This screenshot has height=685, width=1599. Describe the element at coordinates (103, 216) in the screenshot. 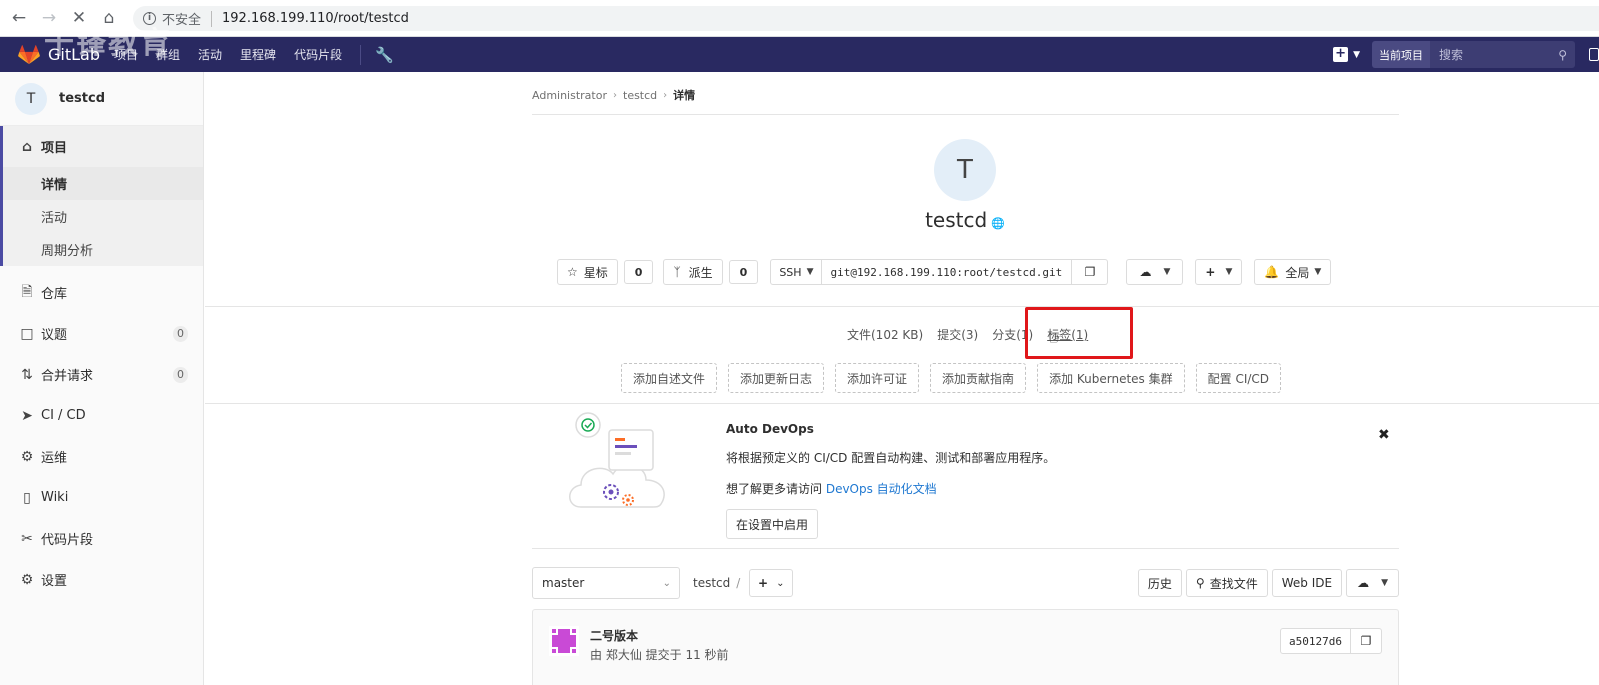

I see `sidebar-sub-activity: 活动` at that location.